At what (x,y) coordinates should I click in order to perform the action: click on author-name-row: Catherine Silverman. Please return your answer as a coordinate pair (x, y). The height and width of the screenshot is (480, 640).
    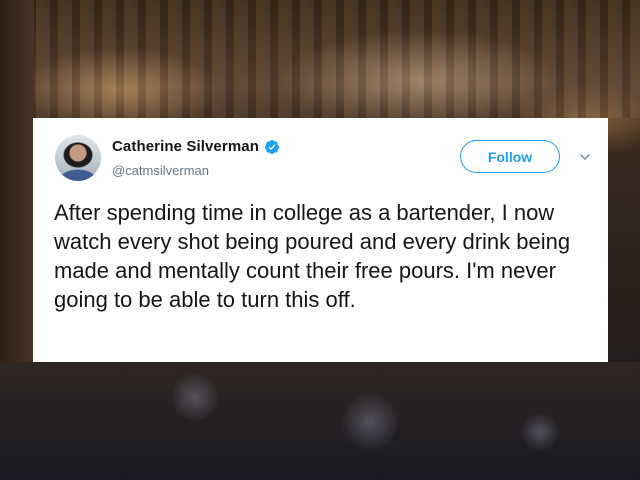
    Looking at the image, I should click on (196, 146).